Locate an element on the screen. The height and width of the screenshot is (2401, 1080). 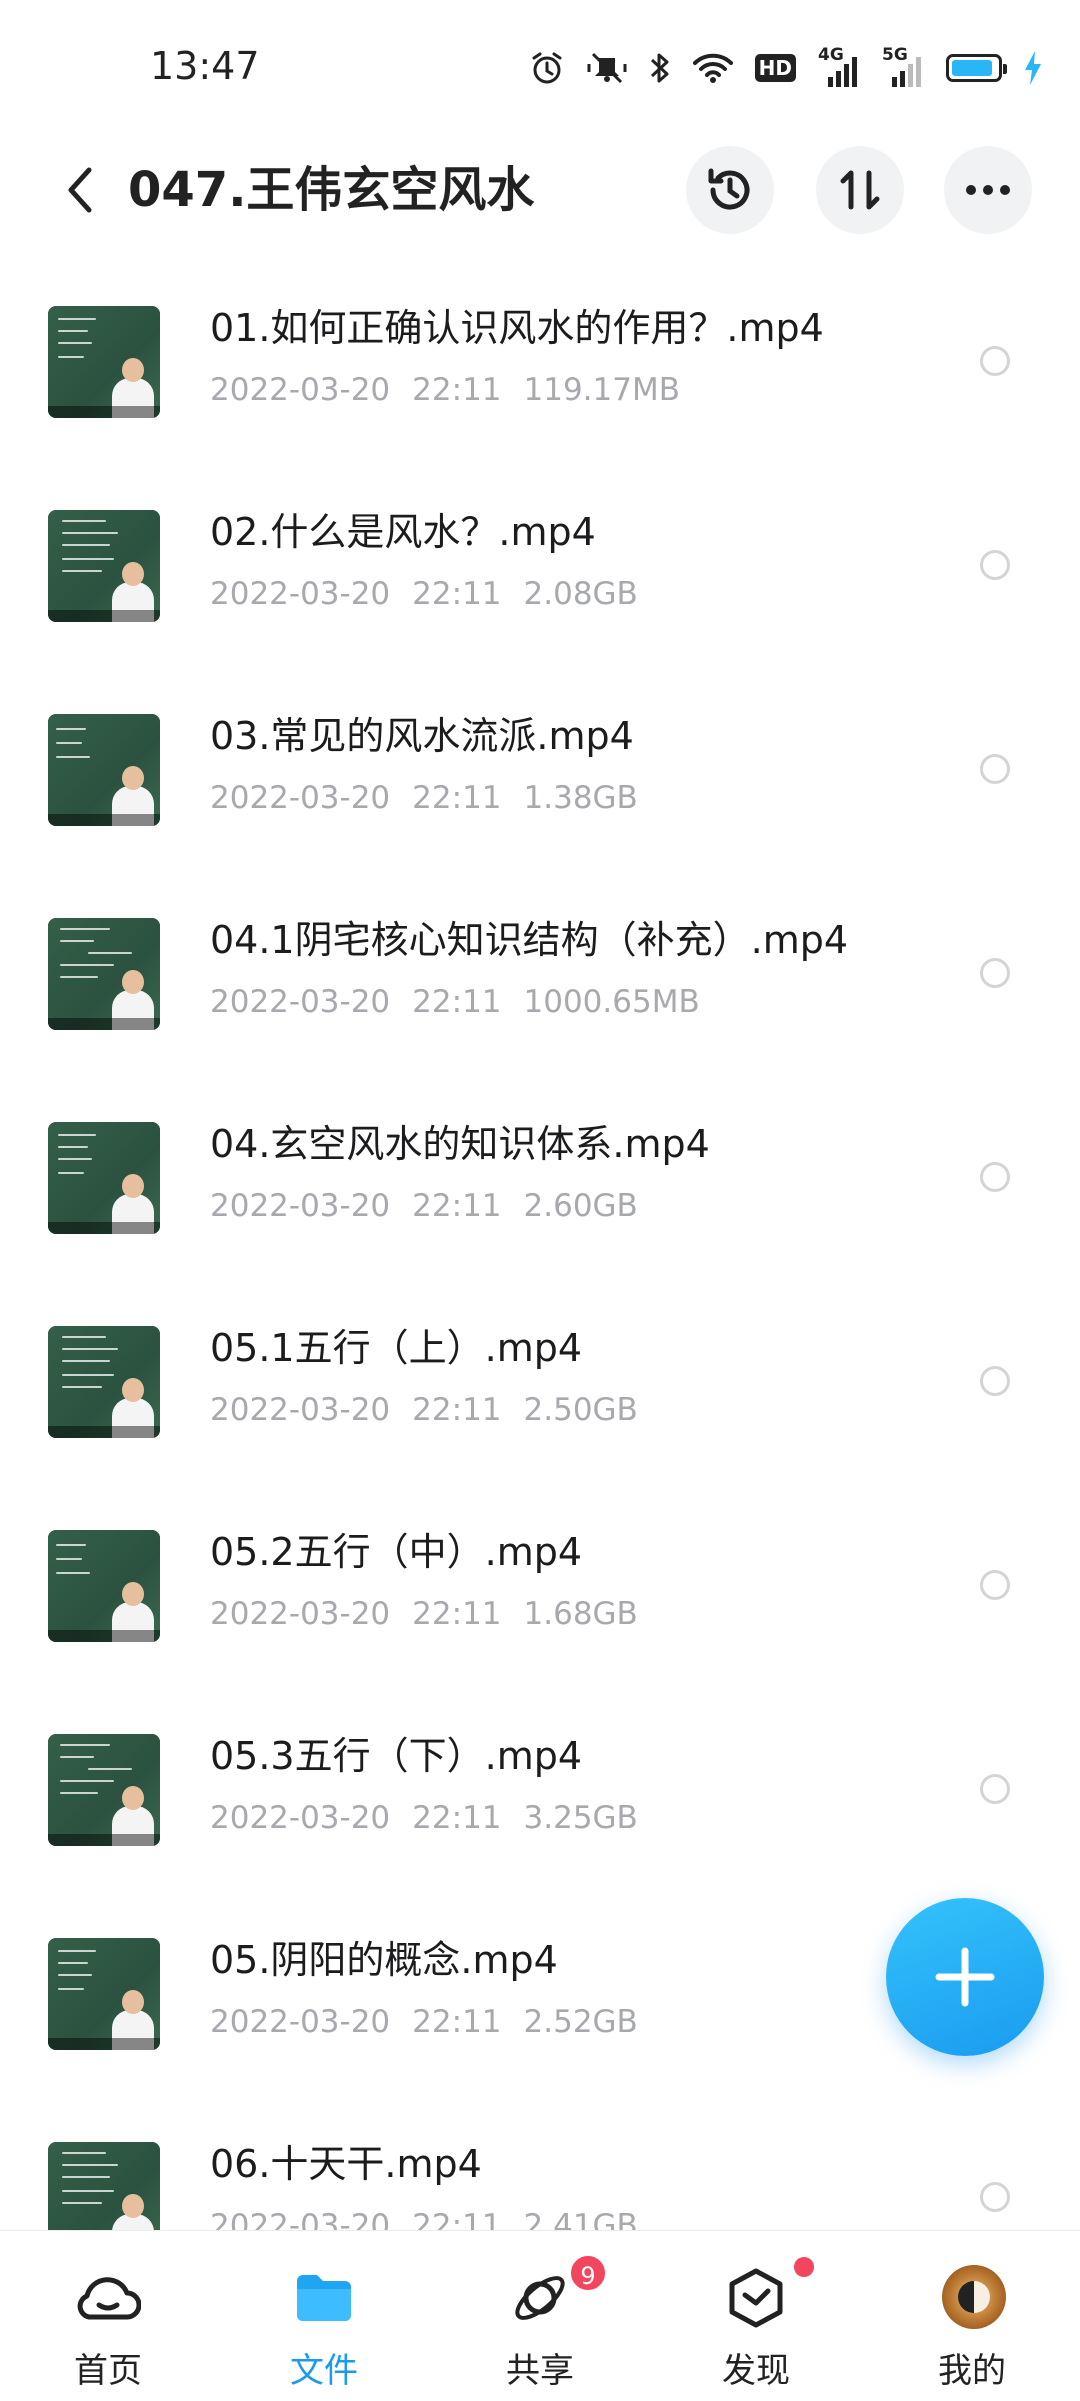
file-meta: 2022-03-20 22:11 119.17MB is located at coordinates (456, 390).